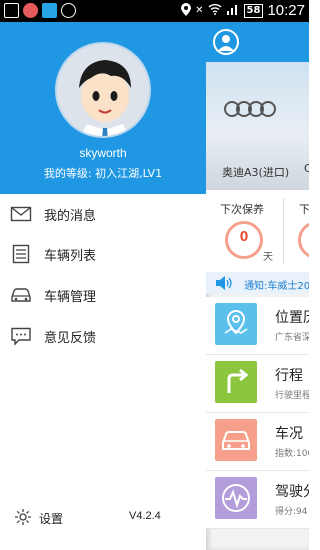 This screenshot has height=550, width=320. What do you see at coordinates (70, 256) in the screenshot?
I see `menu-label: 车辆列表` at bounding box center [70, 256].